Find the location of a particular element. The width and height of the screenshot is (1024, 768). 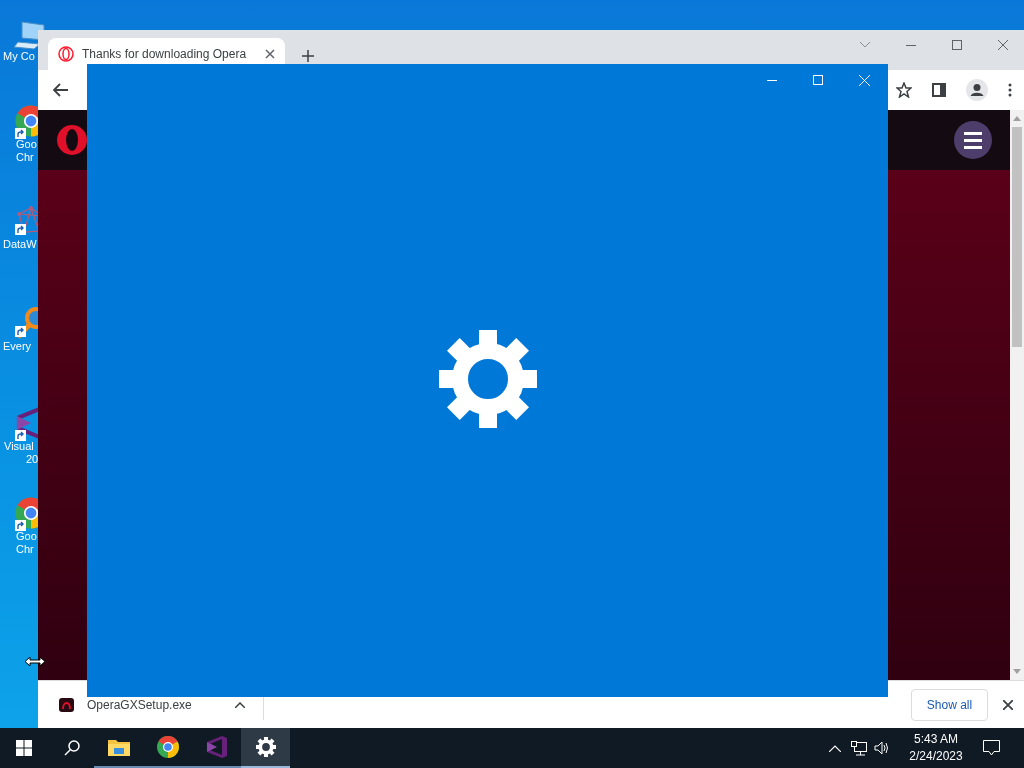

menu-button is located at coordinates (973, 140).